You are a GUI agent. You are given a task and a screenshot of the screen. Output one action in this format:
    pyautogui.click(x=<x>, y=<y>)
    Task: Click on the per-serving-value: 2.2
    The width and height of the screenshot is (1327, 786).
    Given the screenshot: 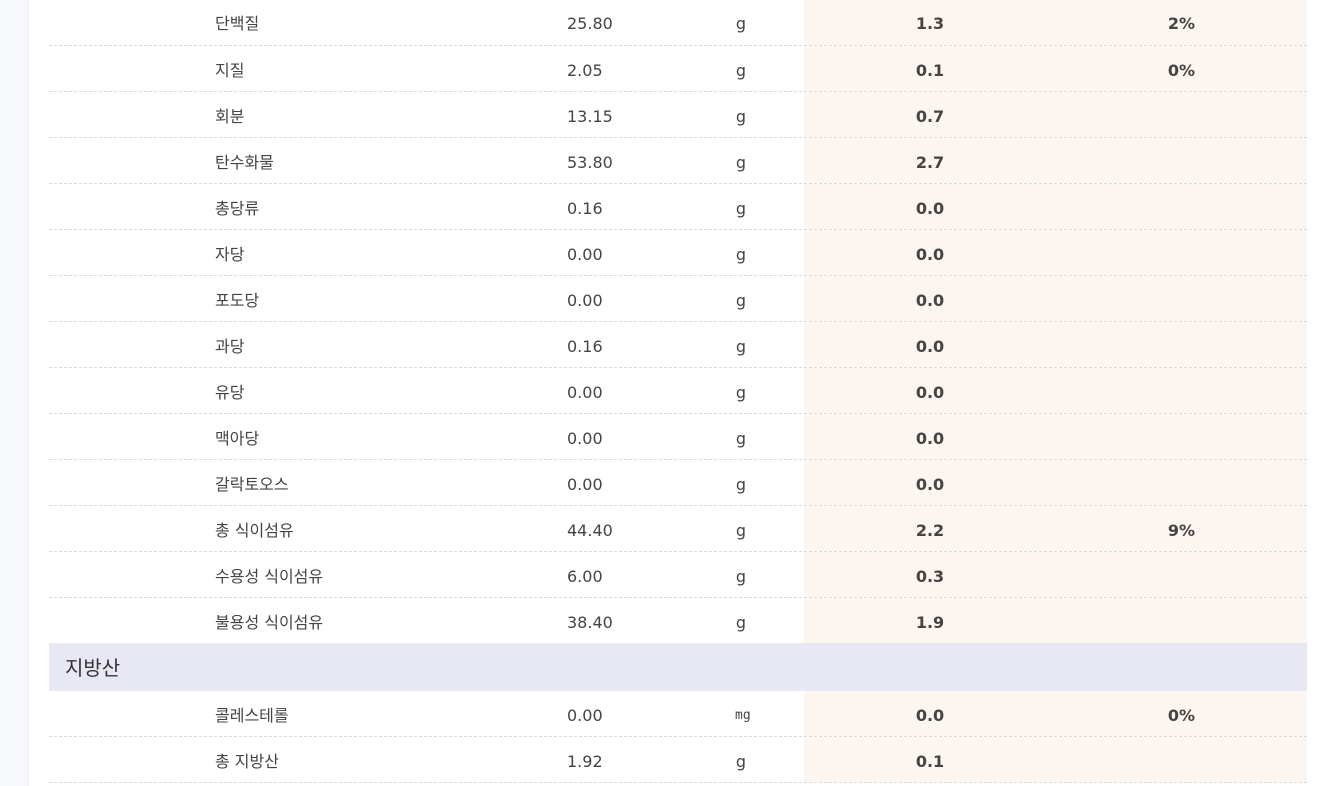 What is the action you would take?
    pyautogui.click(x=930, y=528)
    